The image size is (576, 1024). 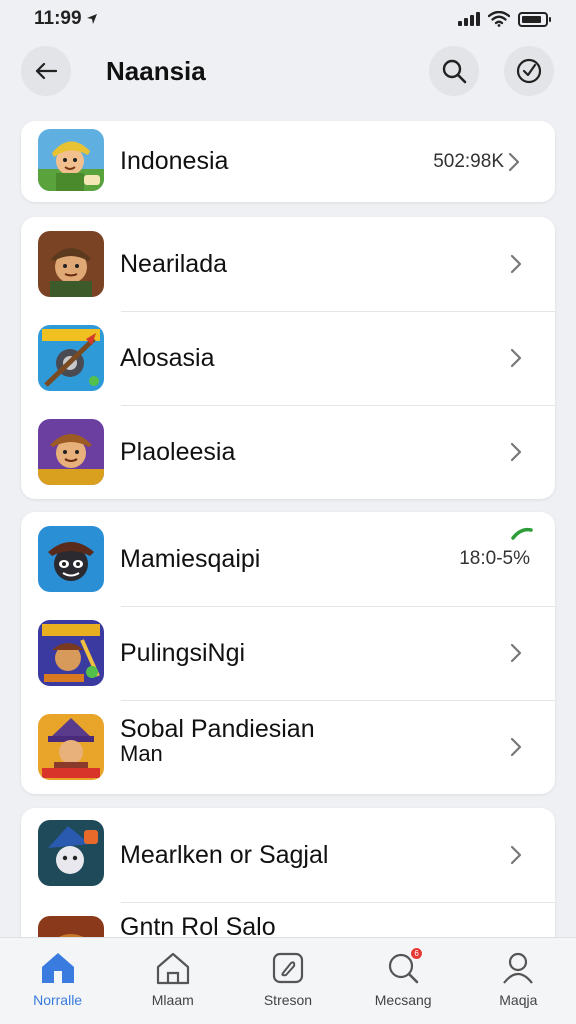 I want to click on home-icon, so click(x=58, y=968).